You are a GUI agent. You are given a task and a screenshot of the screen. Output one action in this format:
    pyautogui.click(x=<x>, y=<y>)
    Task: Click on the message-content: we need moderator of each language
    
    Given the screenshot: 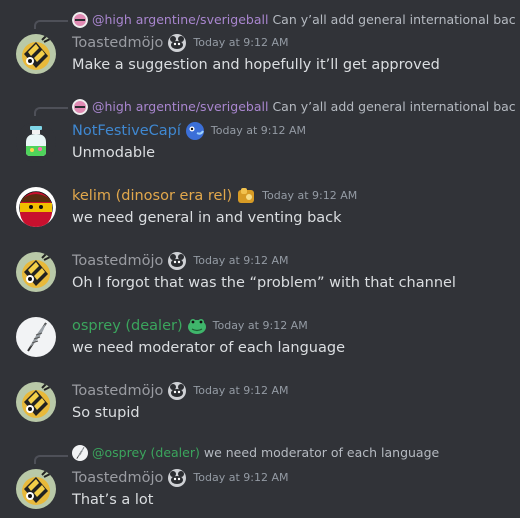 What is the action you would take?
    pyautogui.click(x=209, y=348)
    